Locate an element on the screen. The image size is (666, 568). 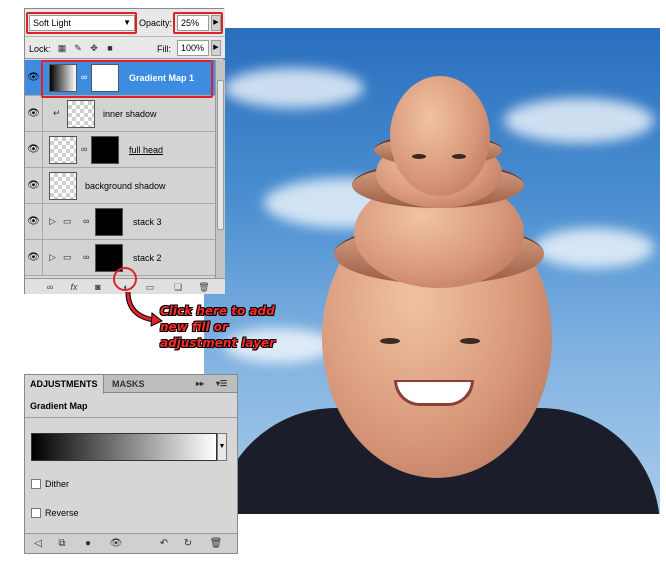
selected-layer-highlight-box is located at coordinates (127, 79).